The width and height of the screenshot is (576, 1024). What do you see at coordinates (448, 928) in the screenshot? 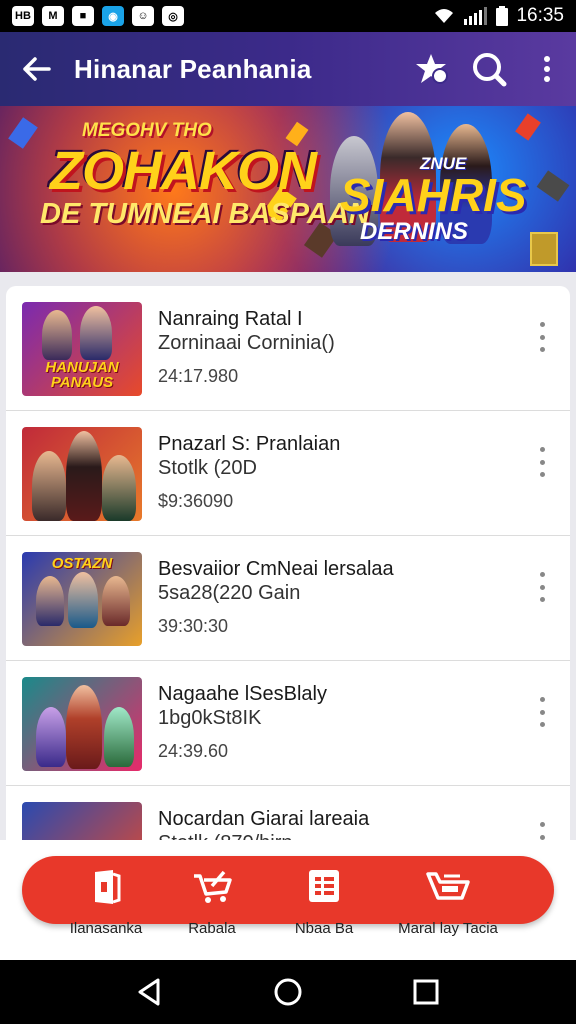
I see `nav-label: Maral lay Tacia` at bounding box center [448, 928].